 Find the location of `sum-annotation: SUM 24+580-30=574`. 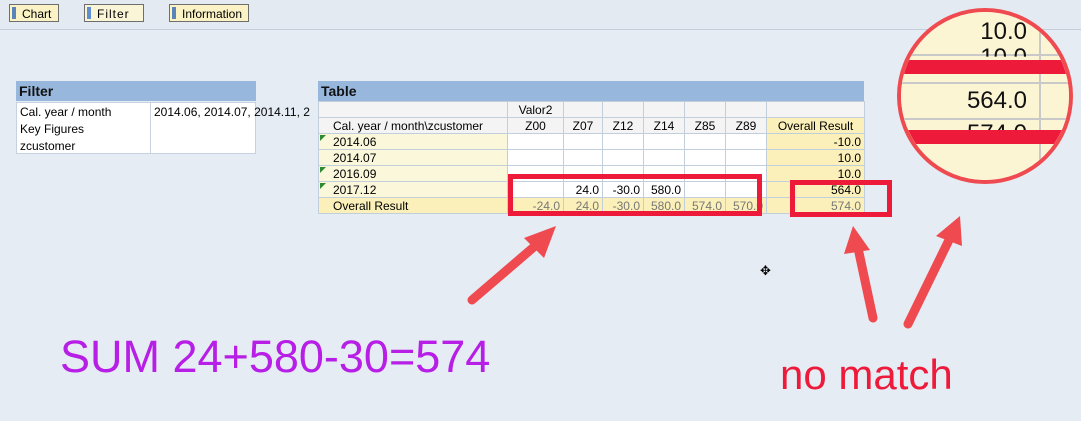

sum-annotation: SUM 24+580-30=574 is located at coordinates (275, 356).